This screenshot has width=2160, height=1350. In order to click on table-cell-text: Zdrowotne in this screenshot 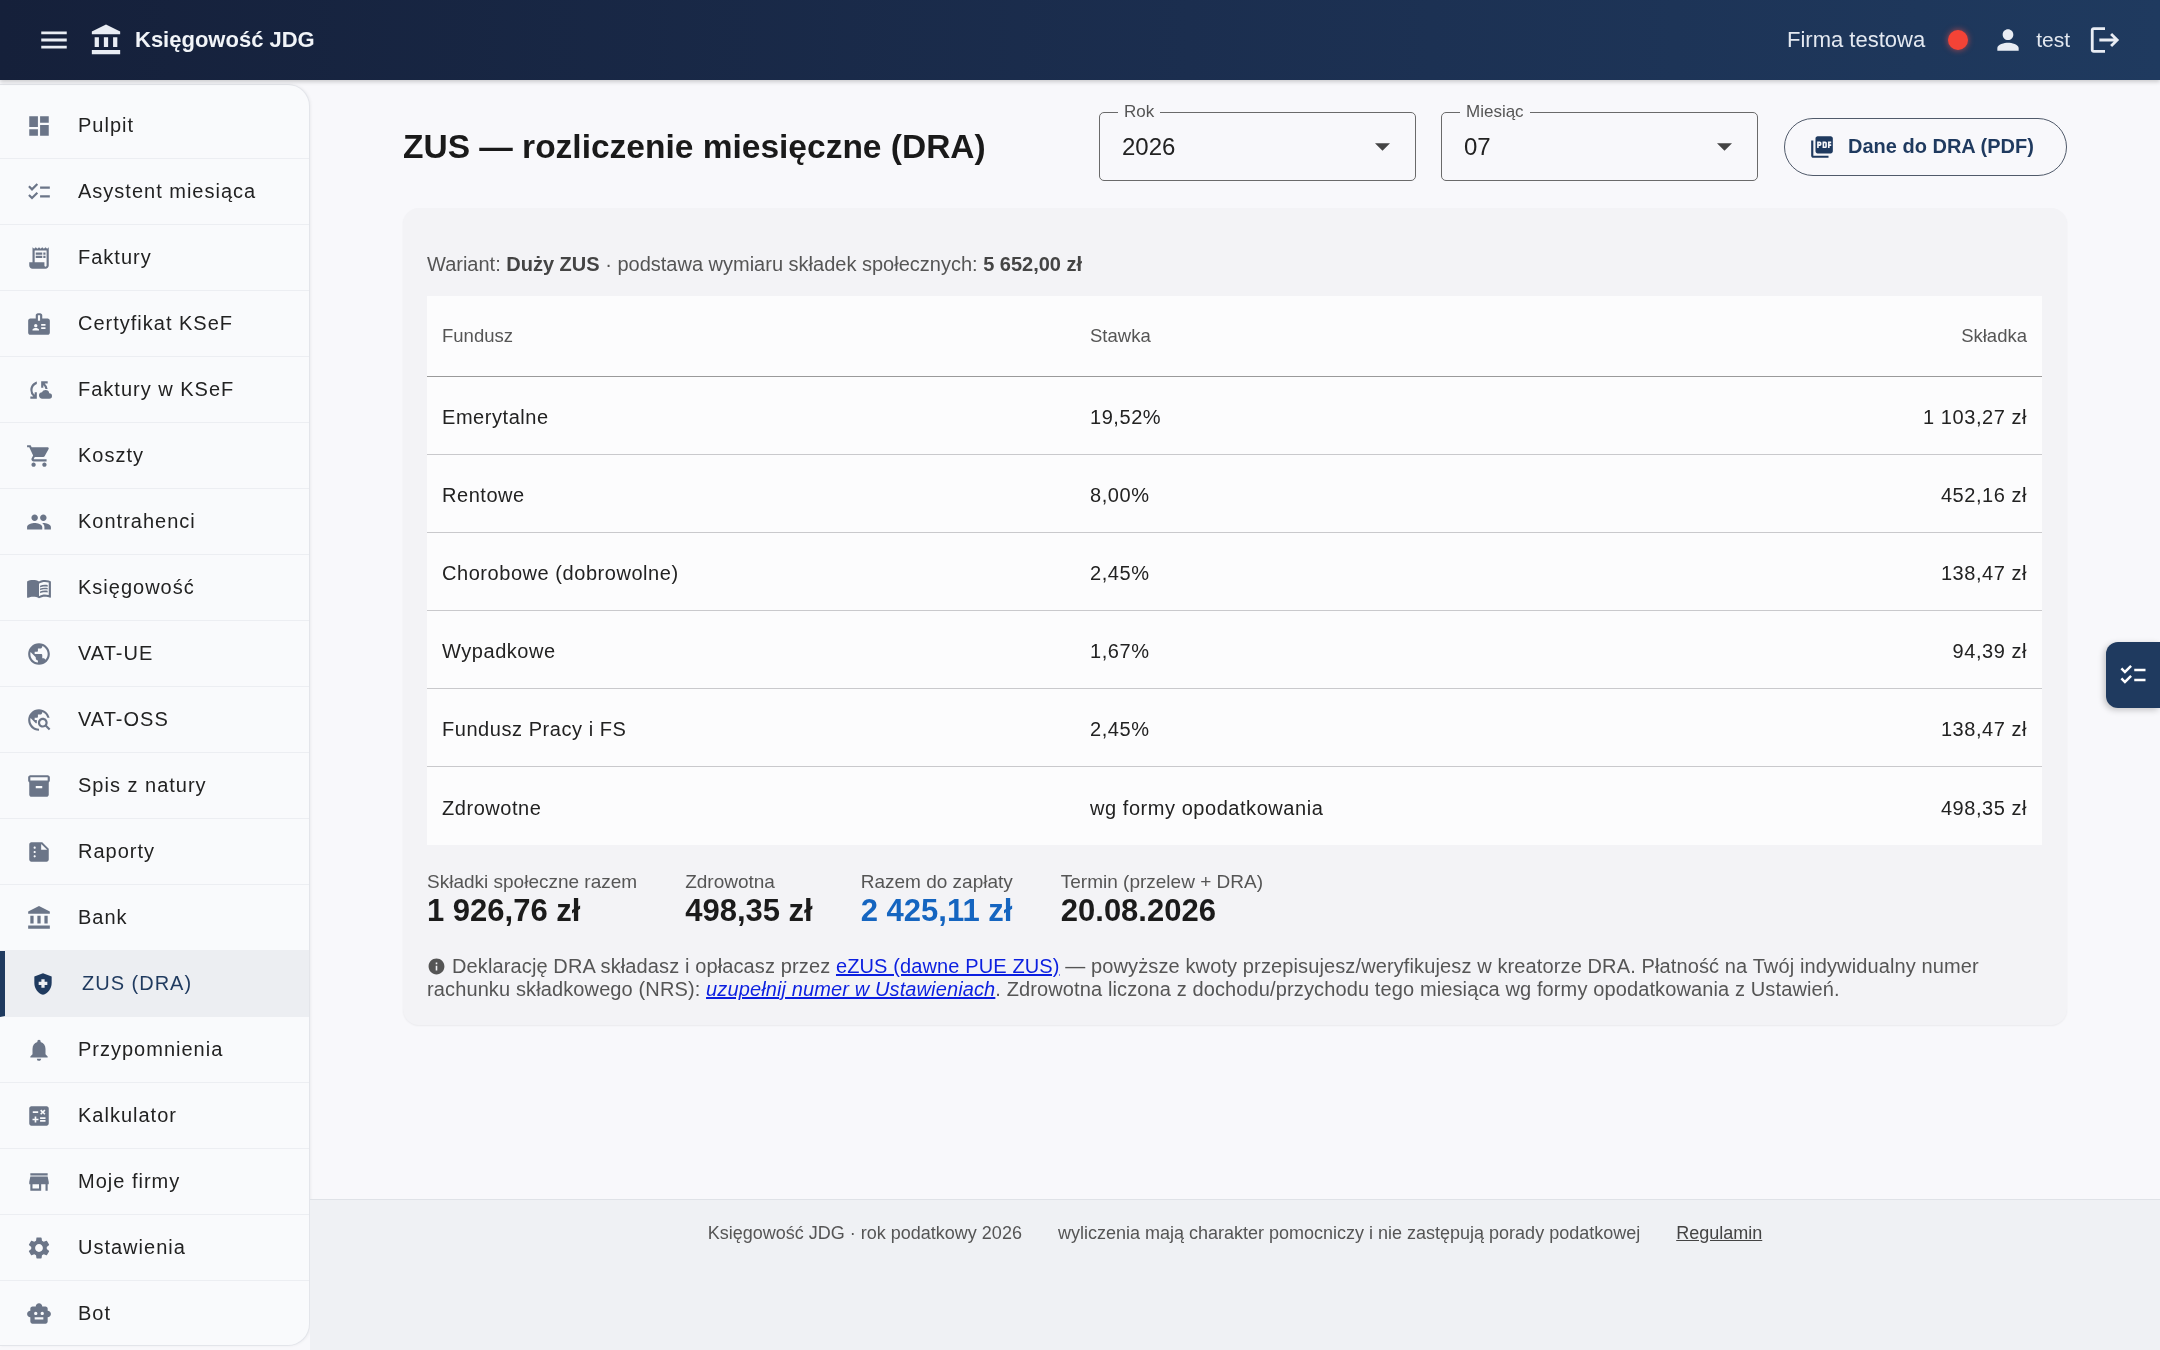, I will do `click(492, 808)`.